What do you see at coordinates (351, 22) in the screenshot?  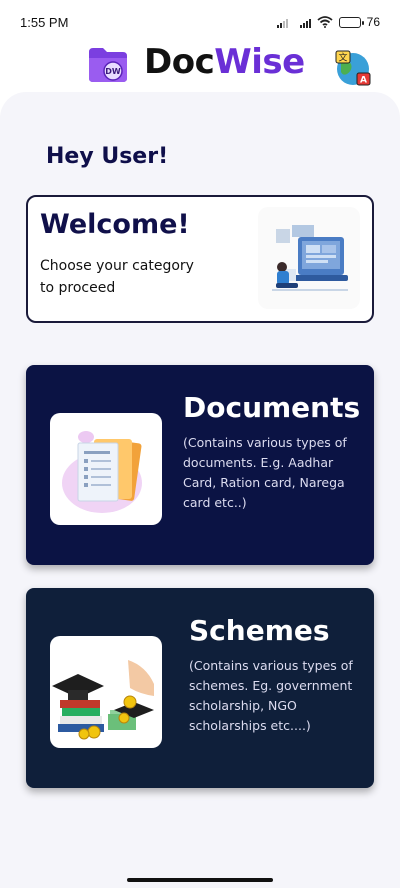 I see `battery-icon` at bounding box center [351, 22].